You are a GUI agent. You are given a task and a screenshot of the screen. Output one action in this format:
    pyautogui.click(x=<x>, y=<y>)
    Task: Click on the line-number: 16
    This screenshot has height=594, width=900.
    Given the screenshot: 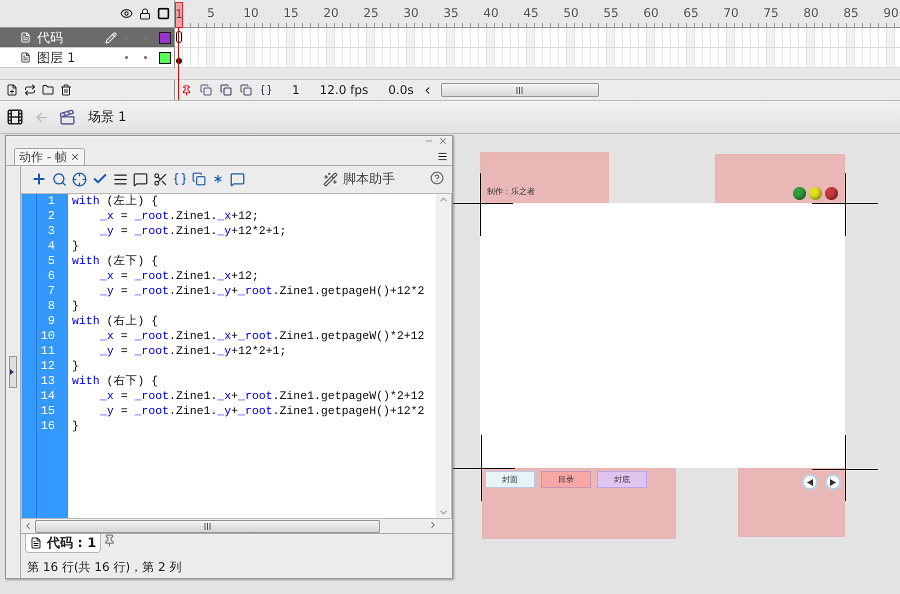 What is the action you would take?
    pyautogui.click(x=48, y=426)
    